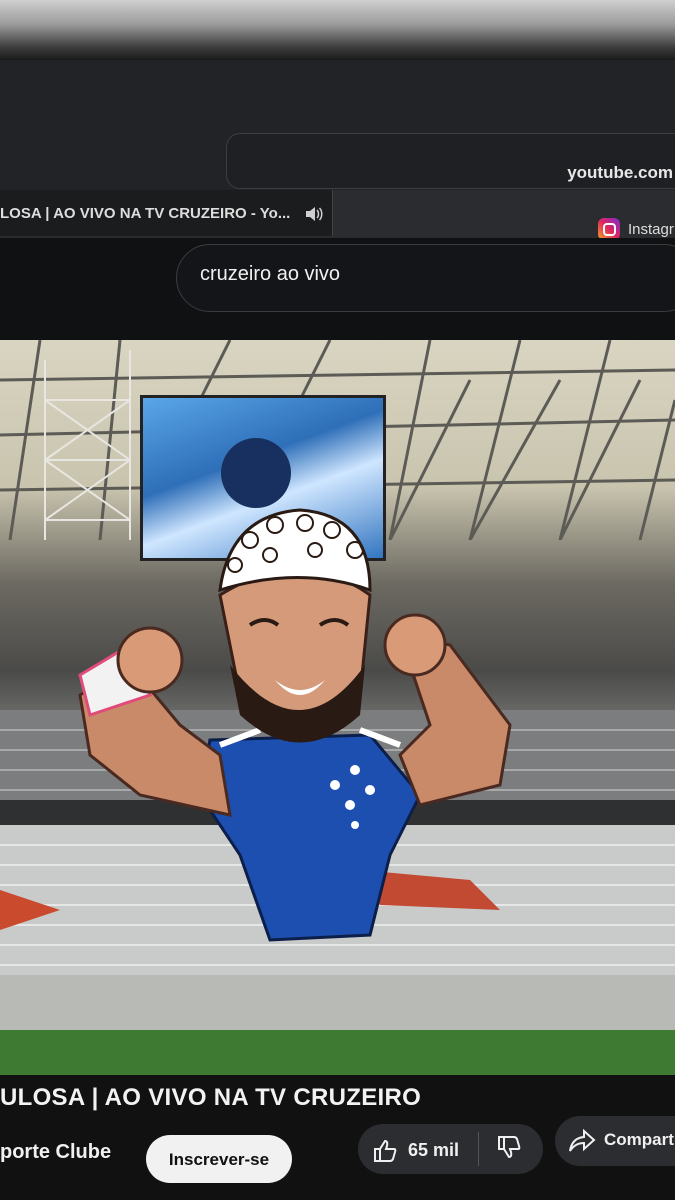  I want to click on like-count: 65 mil, so click(434, 1150).